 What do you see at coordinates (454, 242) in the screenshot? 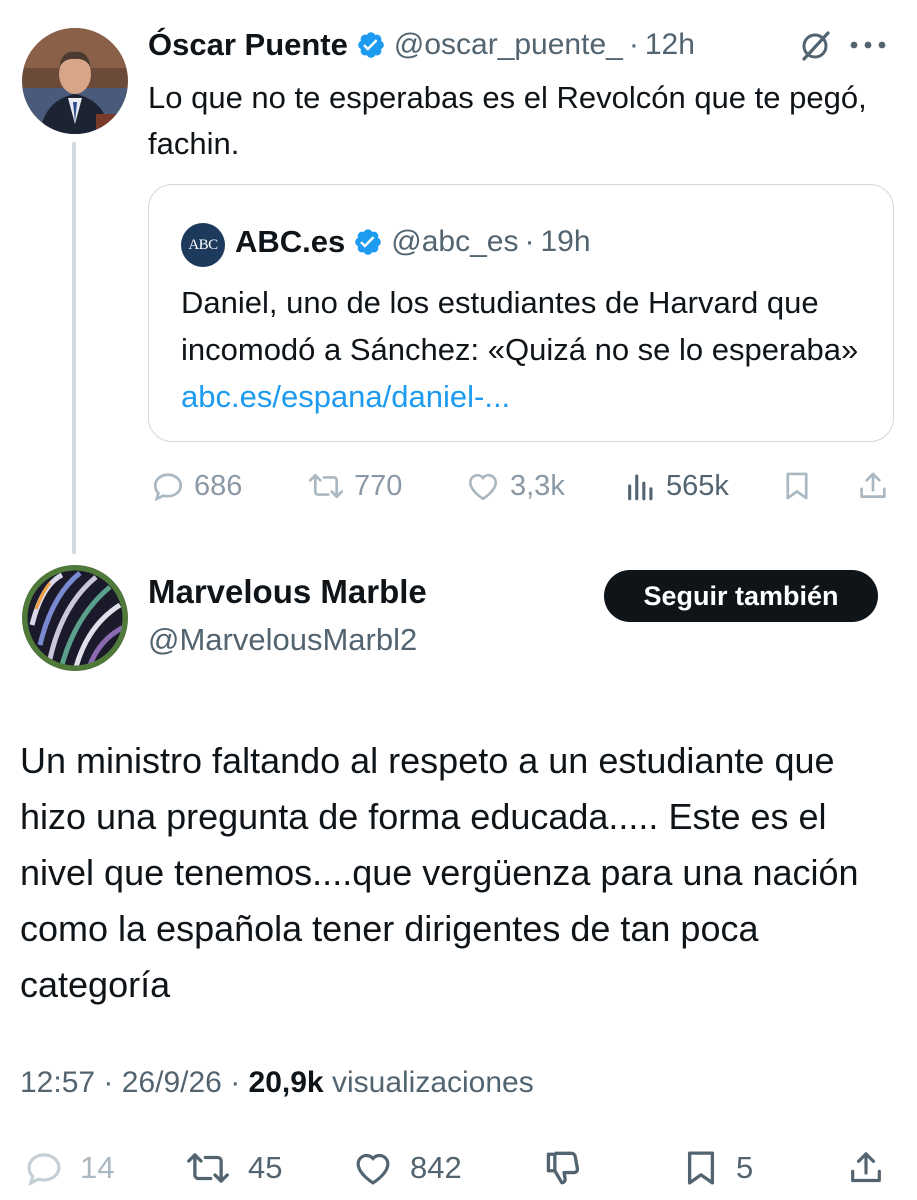
I see `quoted-author-handle: @abc_es` at bounding box center [454, 242].